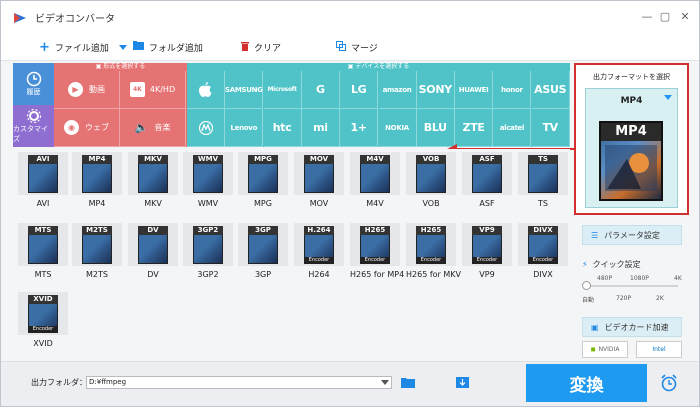 Image resolution: width=700 pixels, height=407 pixels. I want to click on gear-icon, so click(33, 116).